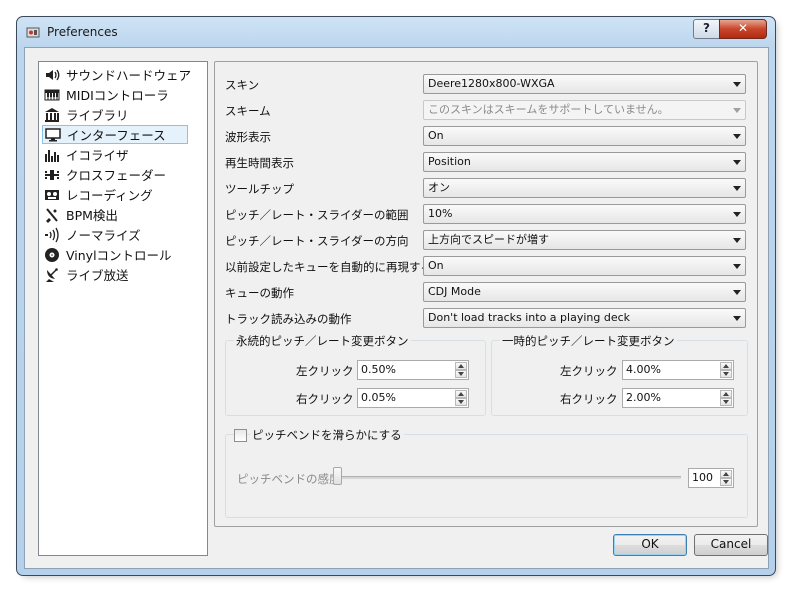 This screenshot has height=594, width=797. What do you see at coordinates (454, 291) in the screenshot?
I see `combo-value: CDJ Mode` at bounding box center [454, 291].